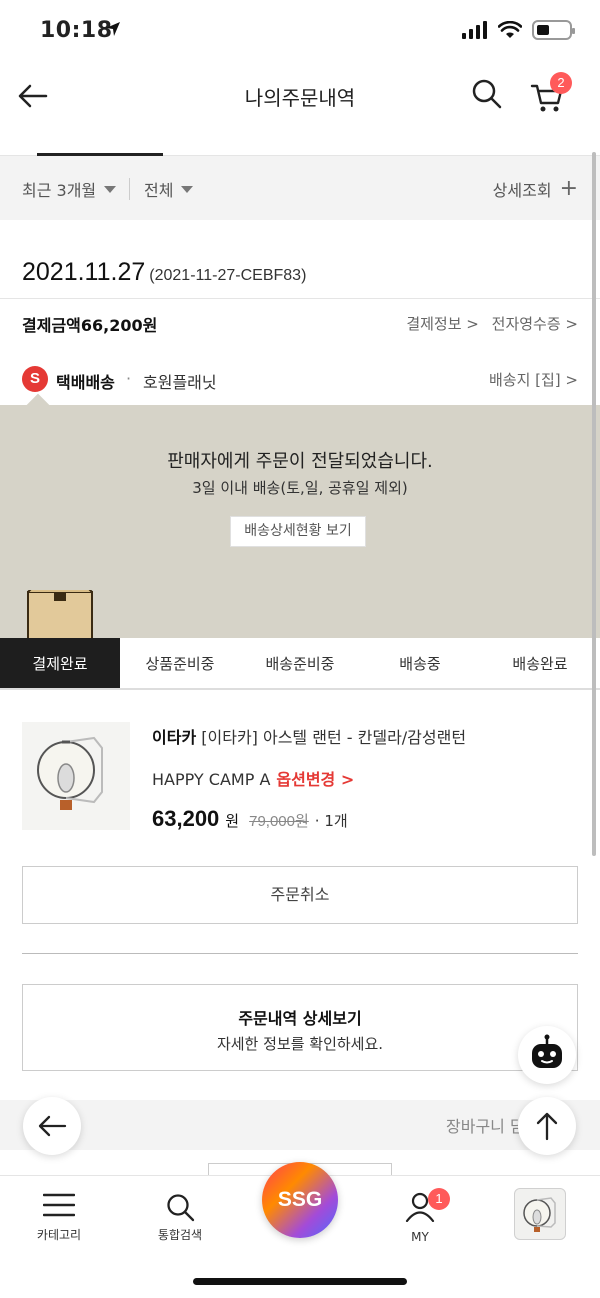 This screenshot has height=1298, width=600. I want to click on battery-icon, so click(553, 30).